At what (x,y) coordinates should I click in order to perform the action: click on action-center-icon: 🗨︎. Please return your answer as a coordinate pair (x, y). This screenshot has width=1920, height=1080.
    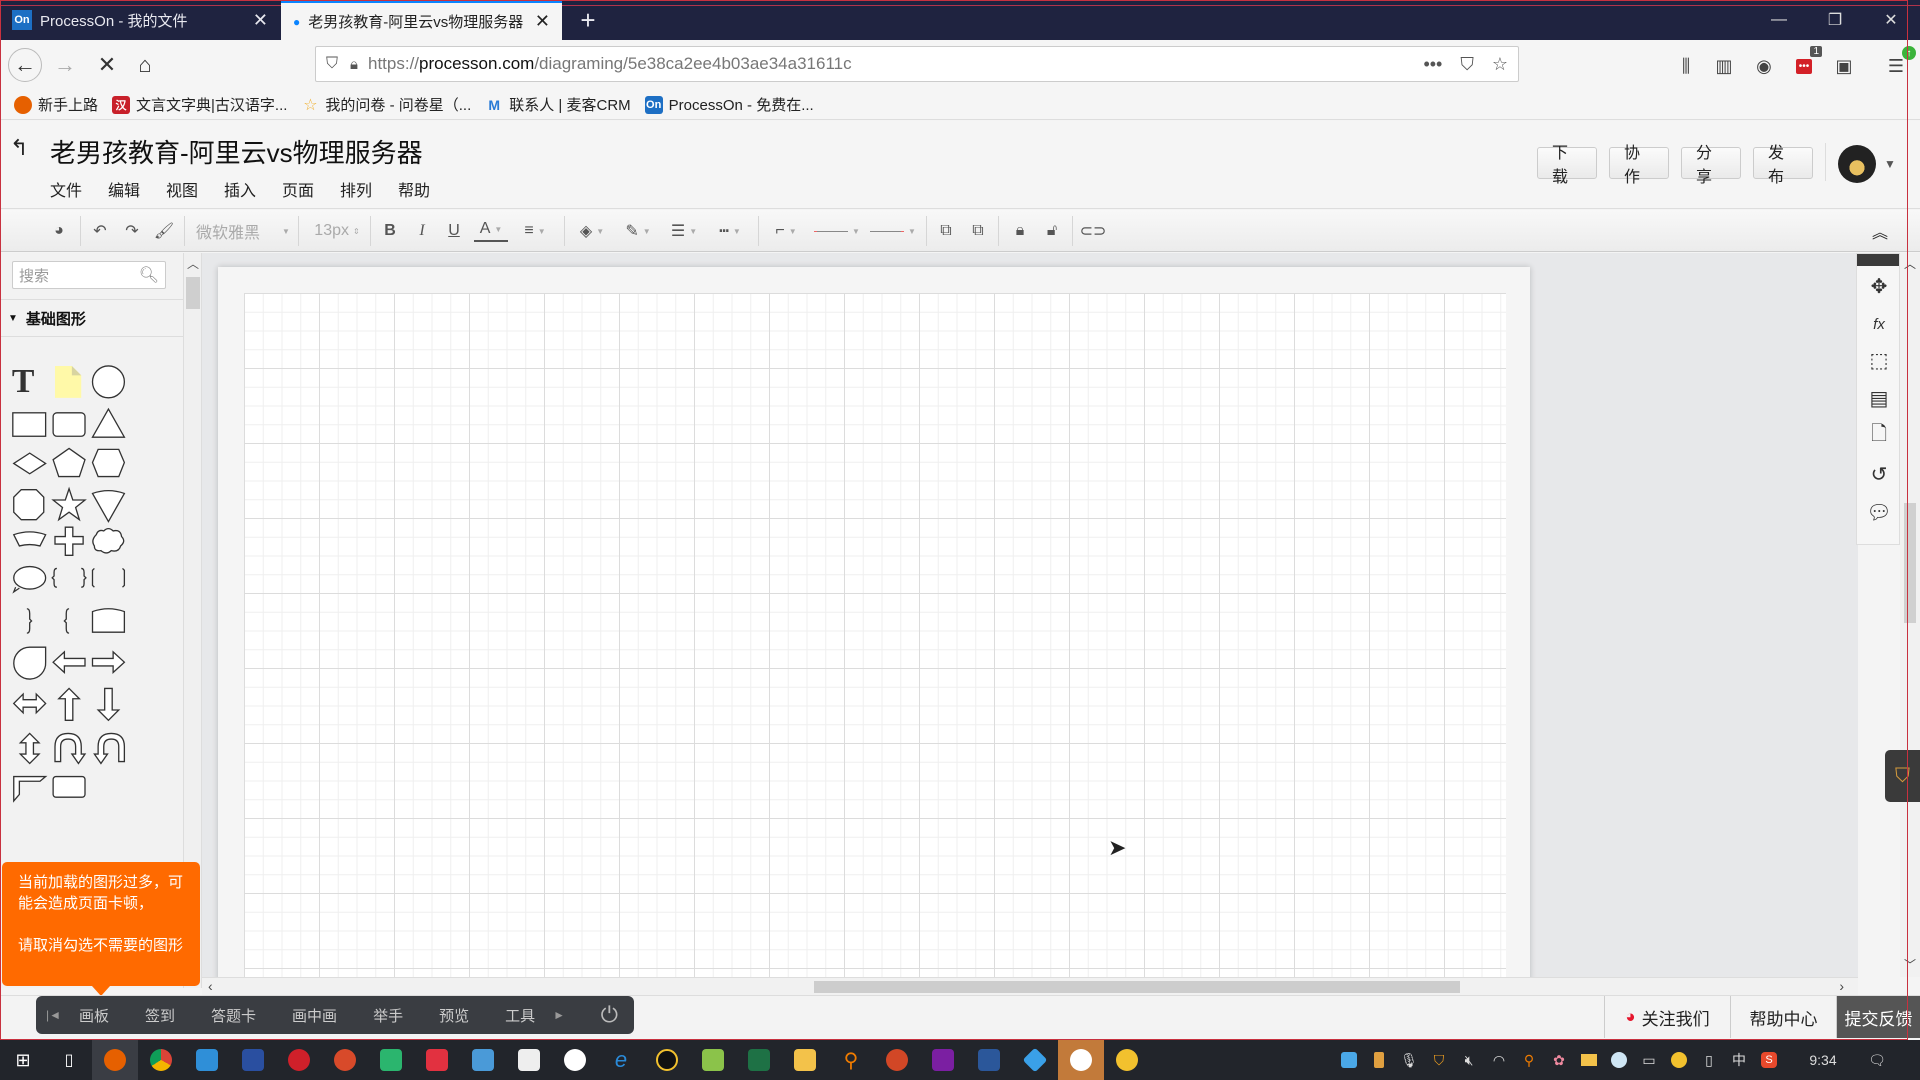
    Looking at the image, I should click on (1877, 1060).